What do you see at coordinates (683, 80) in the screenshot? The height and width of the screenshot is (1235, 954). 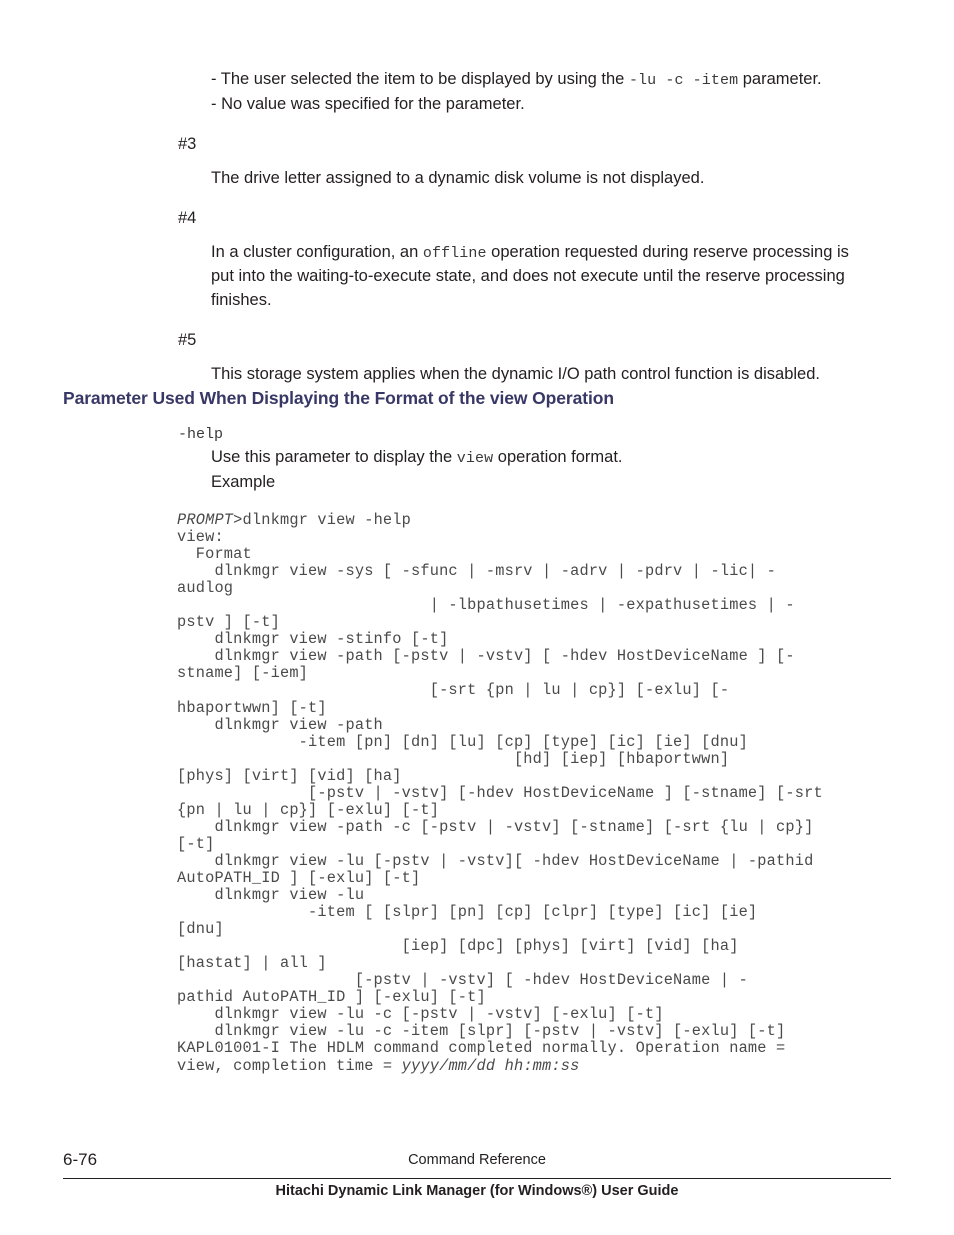 I see `note-code-lu-c-item: -lu -c -item` at bounding box center [683, 80].